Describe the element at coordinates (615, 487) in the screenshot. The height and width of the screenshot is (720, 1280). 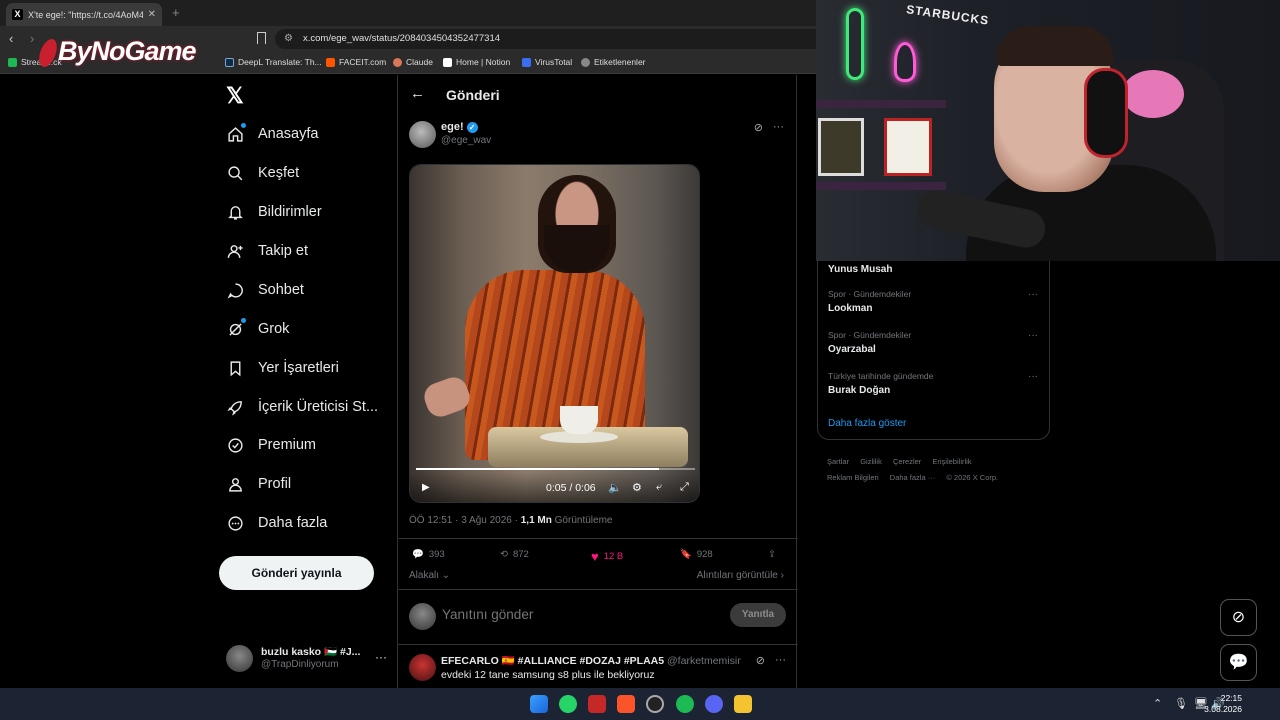
I see `volume-icon: 🔈` at that location.